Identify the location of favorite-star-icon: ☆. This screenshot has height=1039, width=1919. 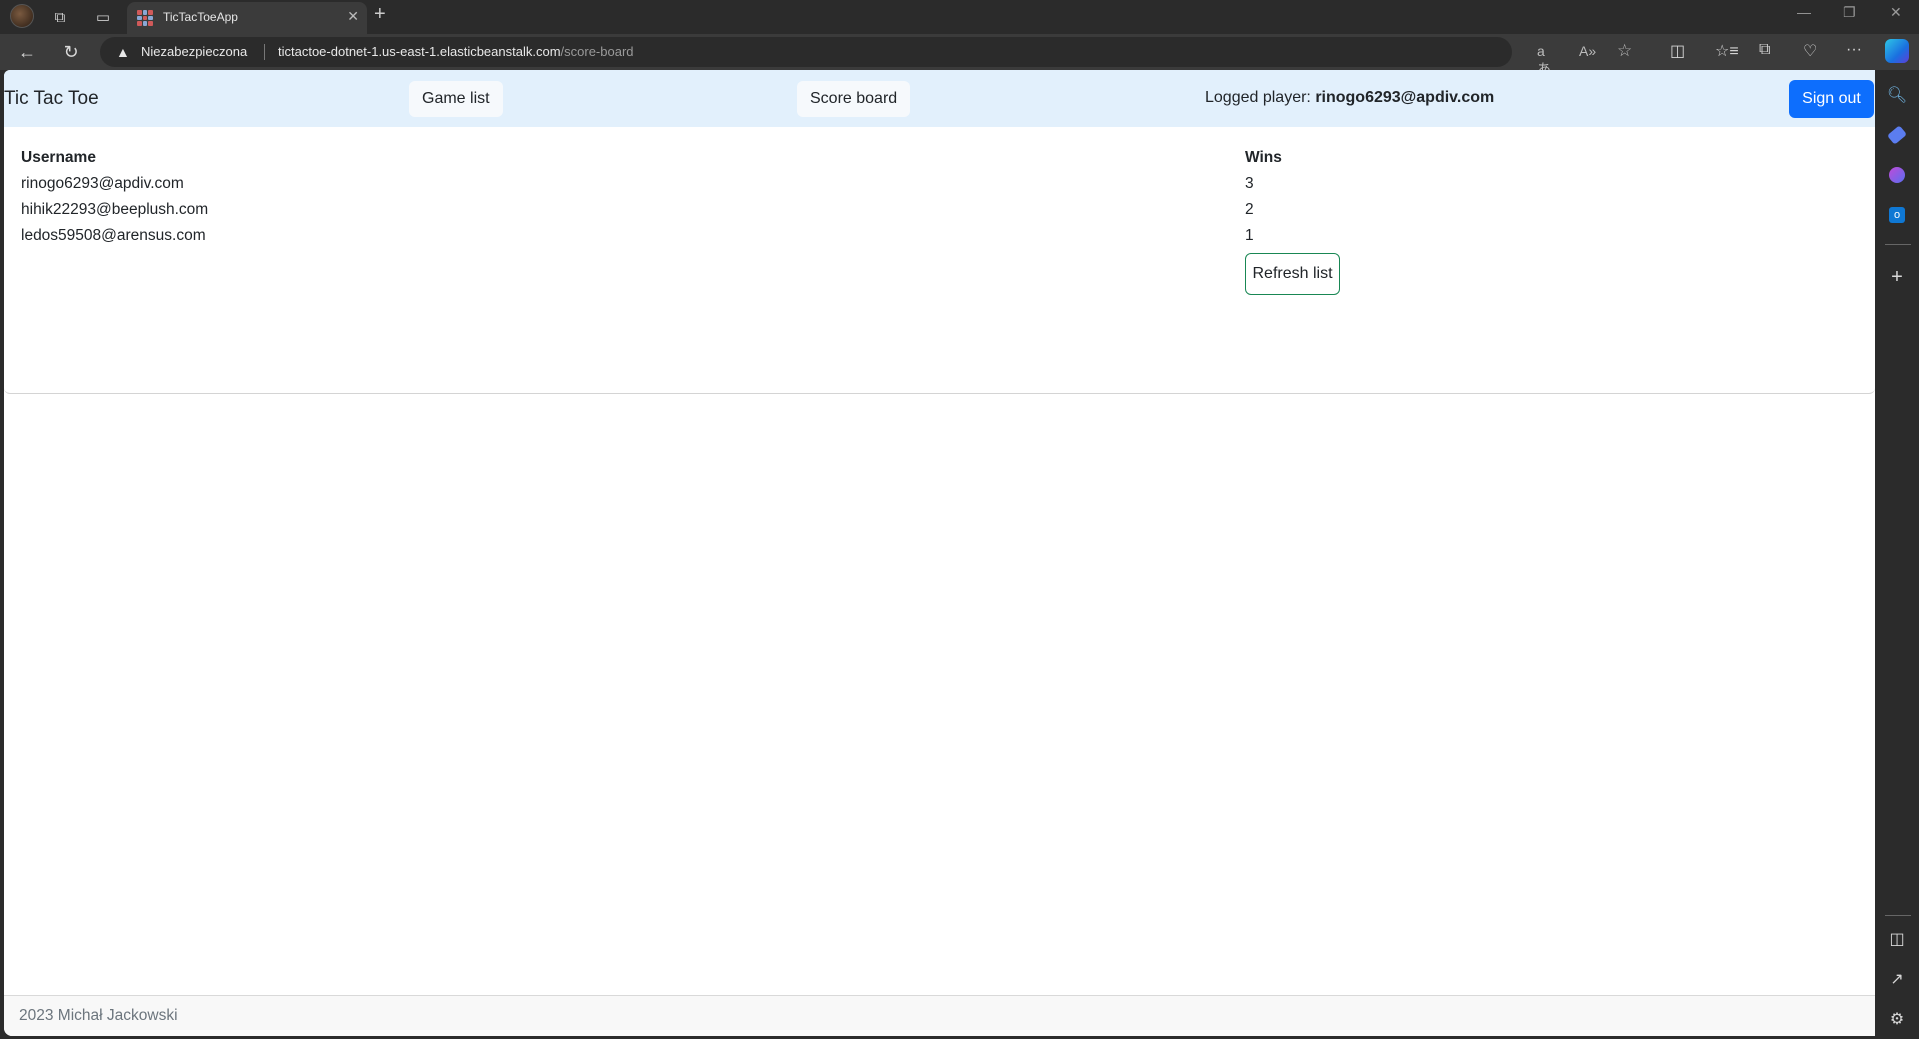
(1624, 51).